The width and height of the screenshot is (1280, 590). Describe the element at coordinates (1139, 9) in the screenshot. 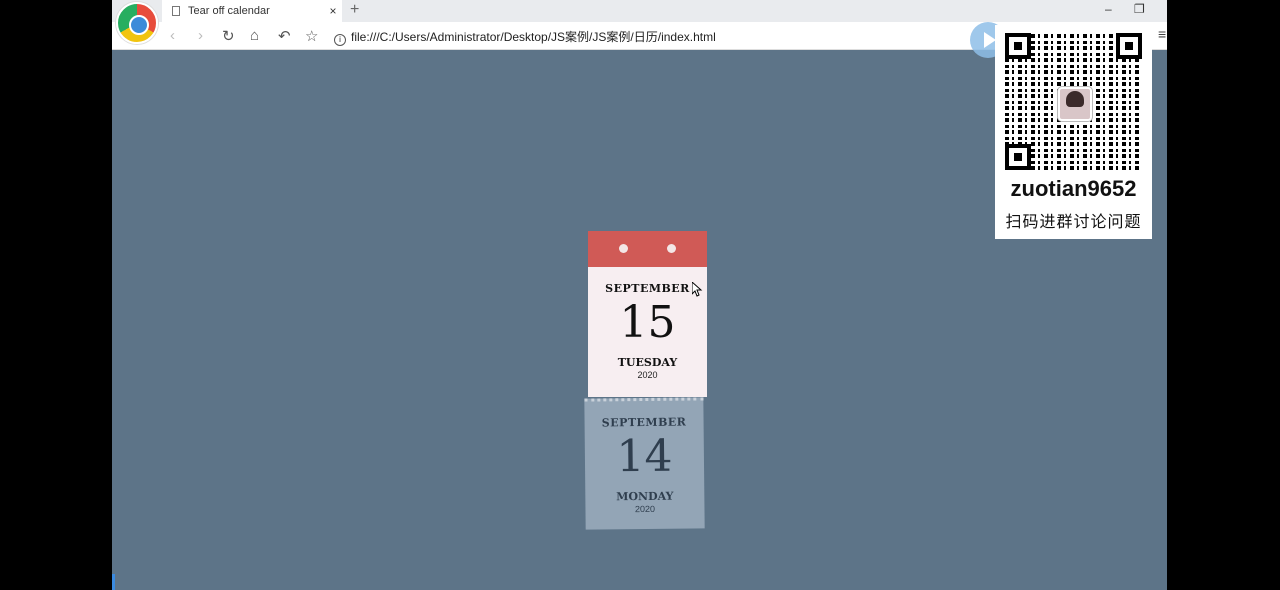

I see `restore-button: ❐` at that location.